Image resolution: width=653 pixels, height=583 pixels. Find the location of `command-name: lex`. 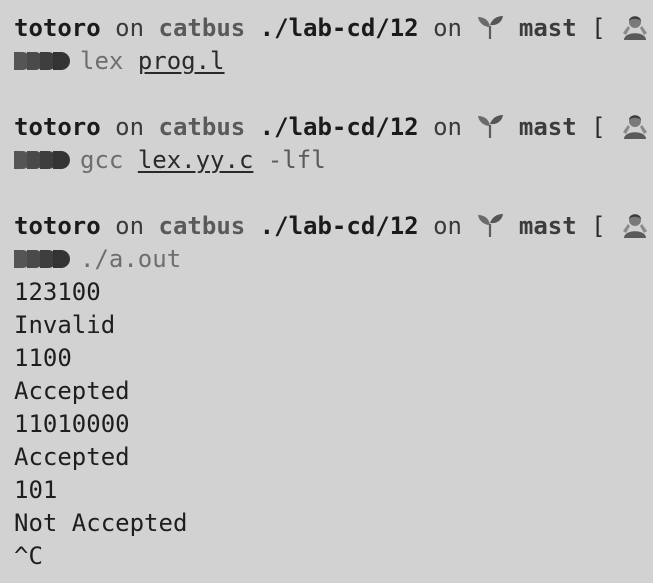

command-name: lex is located at coordinates (102, 61).